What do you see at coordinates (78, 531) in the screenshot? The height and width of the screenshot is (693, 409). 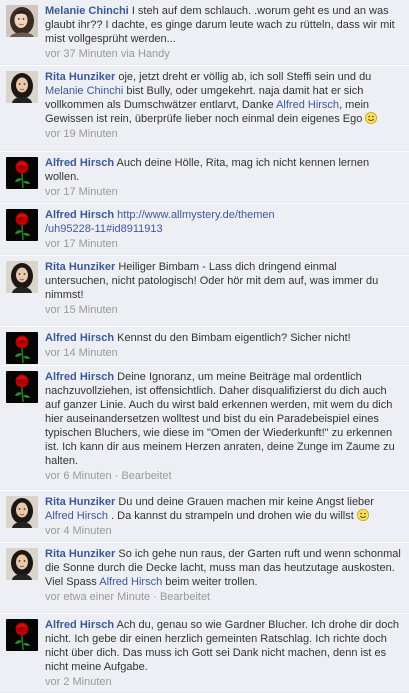 I see `timestamp: vor 4 Minuten` at bounding box center [78, 531].